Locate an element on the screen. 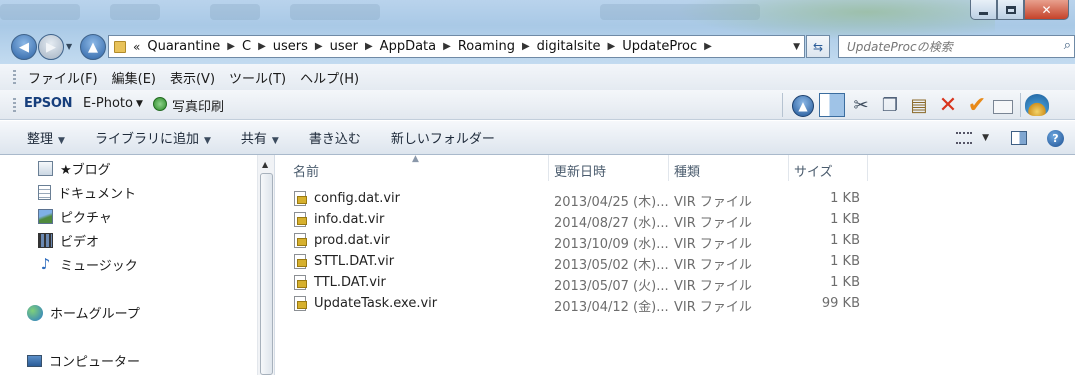  menu-help: ヘルプ(H) is located at coordinates (329, 77).